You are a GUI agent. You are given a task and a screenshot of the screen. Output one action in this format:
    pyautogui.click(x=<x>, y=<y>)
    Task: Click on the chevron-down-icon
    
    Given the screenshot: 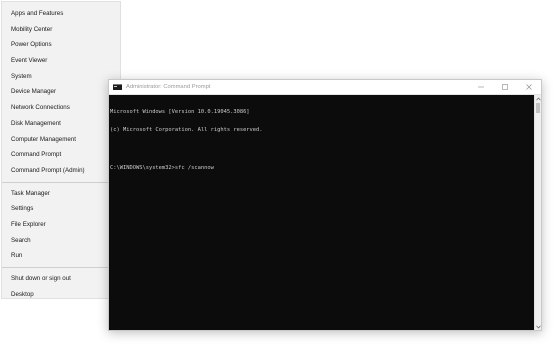 What is the action you would take?
    pyautogui.click(x=538, y=327)
    